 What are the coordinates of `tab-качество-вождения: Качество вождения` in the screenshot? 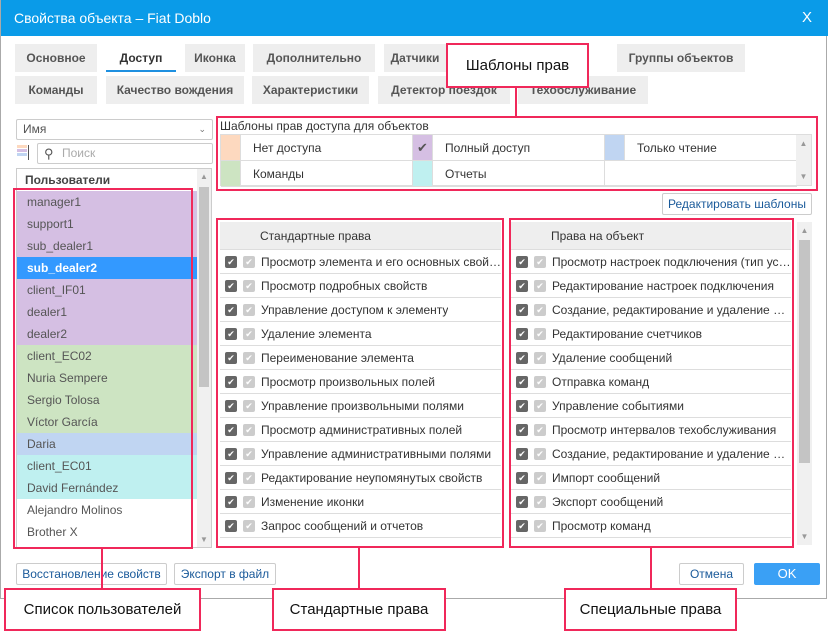 It's located at (175, 90).